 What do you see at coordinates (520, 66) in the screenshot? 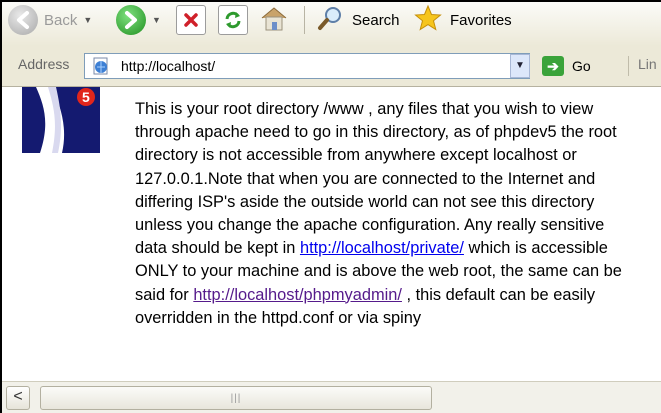
I see `address-dropdown-button: ▼` at bounding box center [520, 66].